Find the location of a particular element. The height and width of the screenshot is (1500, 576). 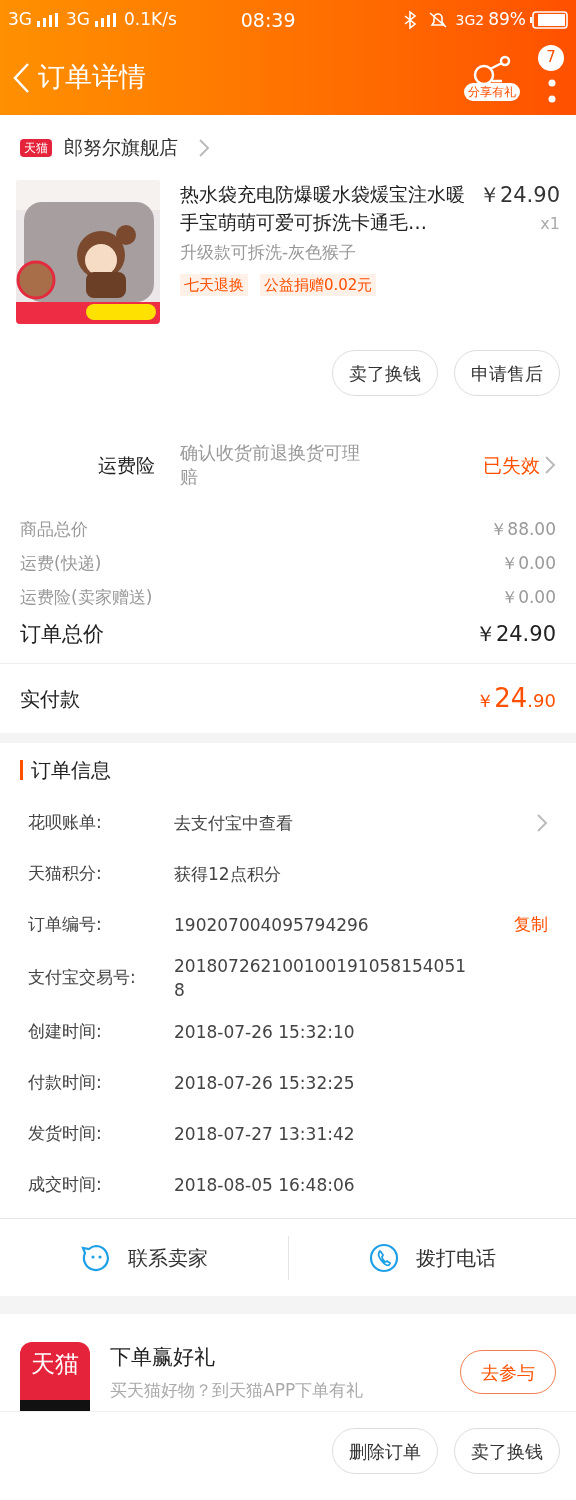

battery-icon is located at coordinates (549, 20).